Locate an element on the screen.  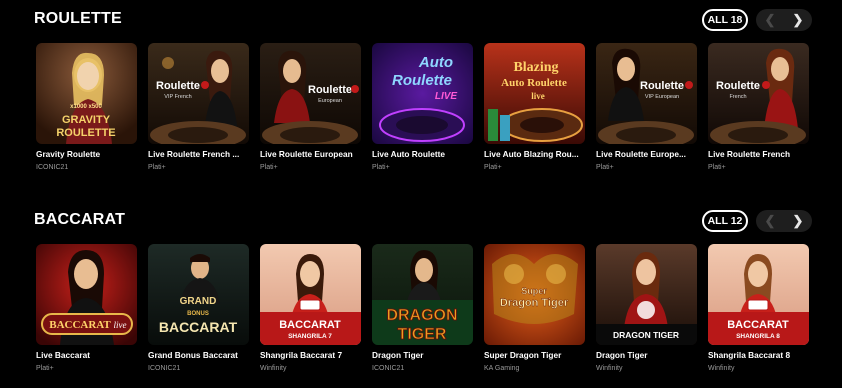
game-art-text: Dragon Tiger is located at coordinates (534, 303).